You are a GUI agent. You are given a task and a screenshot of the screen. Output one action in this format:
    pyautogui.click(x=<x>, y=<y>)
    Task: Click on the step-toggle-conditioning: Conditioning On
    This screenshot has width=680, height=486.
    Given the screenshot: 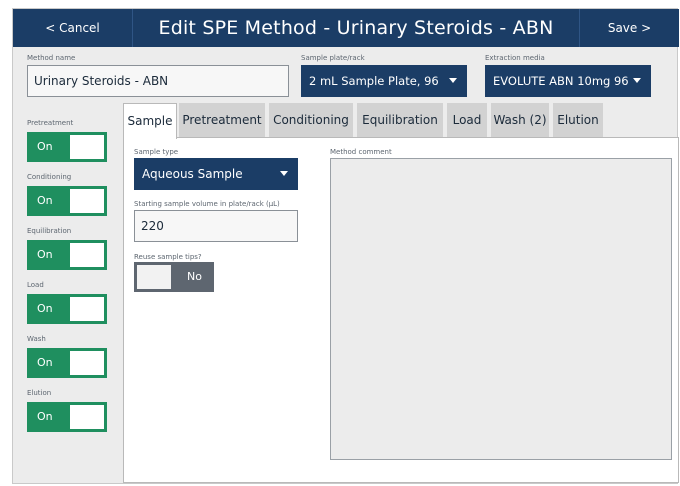 What is the action you would take?
    pyautogui.click(x=67, y=194)
    